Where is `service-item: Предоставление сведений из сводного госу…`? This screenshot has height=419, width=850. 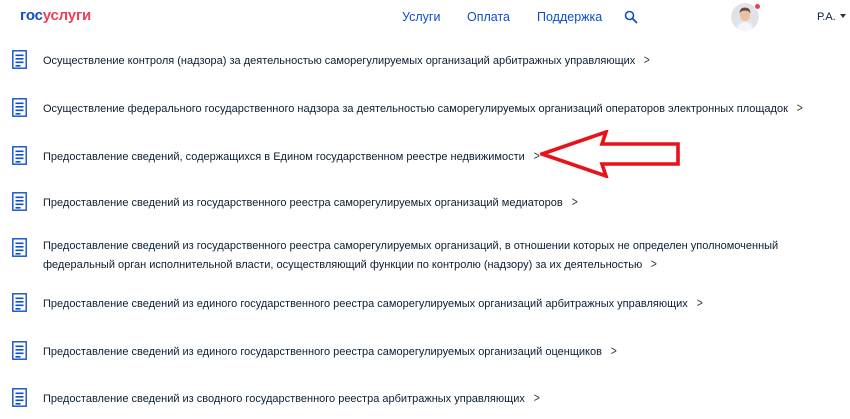
service-item: Предоставление сведений из сводного госу… is located at coordinates (425, 398).